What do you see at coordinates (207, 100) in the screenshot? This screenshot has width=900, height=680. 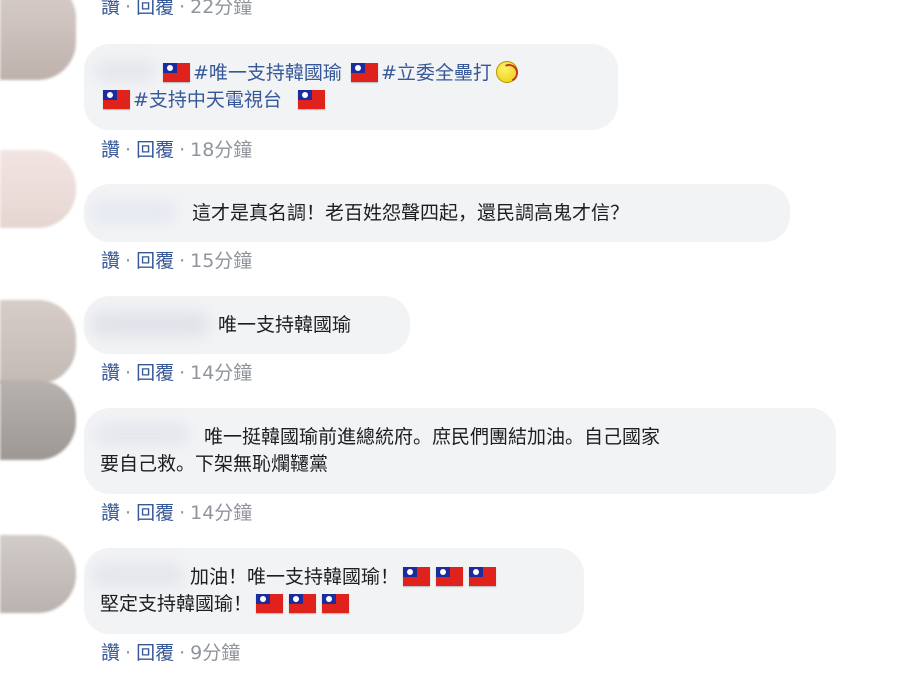 I see `hashtag-link: #支持中天電視台` at bounding box center [207, 100].